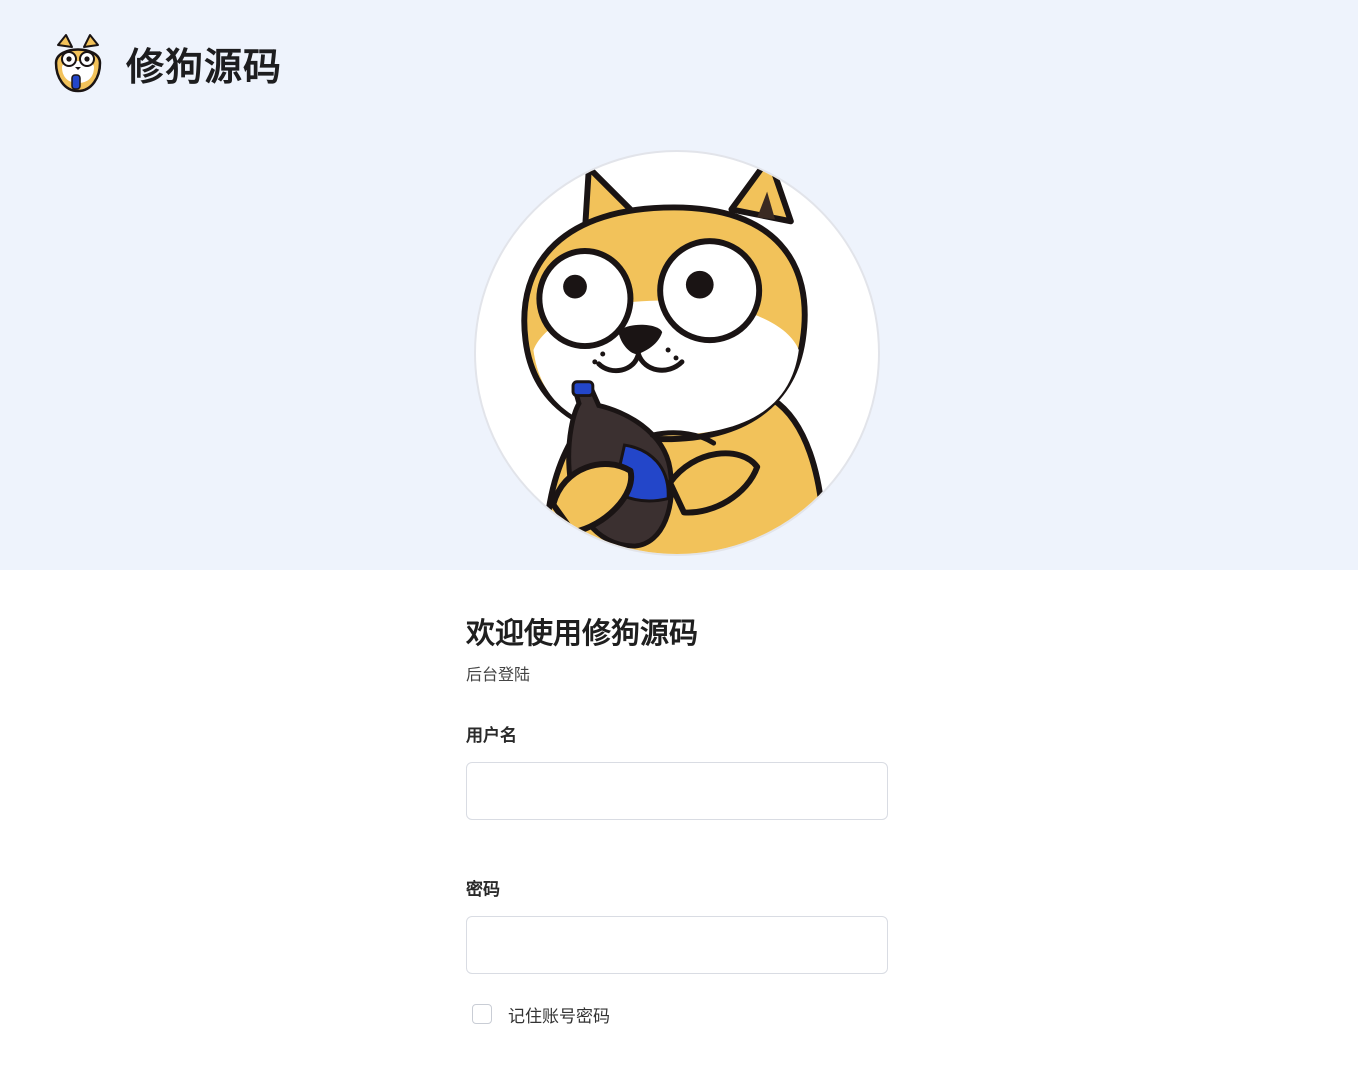 This screenshot has height=1066, width=1358. What do you see at coordinates (491, 736) in the screenshot?
I see `username-label: 用户名` at bounding box center [491, 736].